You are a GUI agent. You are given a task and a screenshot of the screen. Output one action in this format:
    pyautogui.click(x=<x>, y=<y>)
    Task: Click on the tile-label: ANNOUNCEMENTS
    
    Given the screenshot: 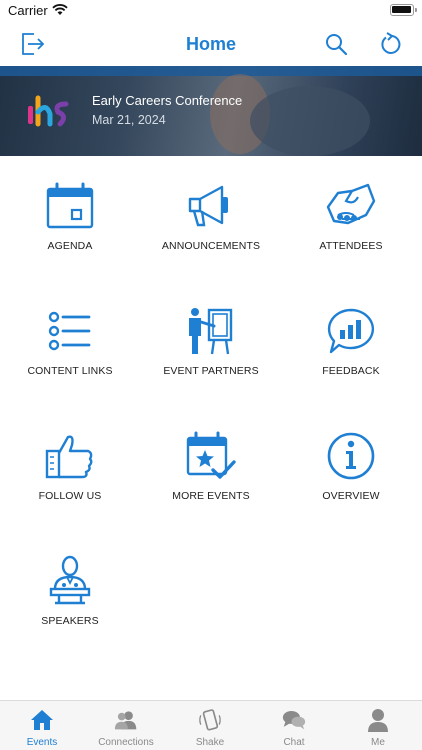 What is the action you would take?
    pyautogui.click(x=211, y=246)
    